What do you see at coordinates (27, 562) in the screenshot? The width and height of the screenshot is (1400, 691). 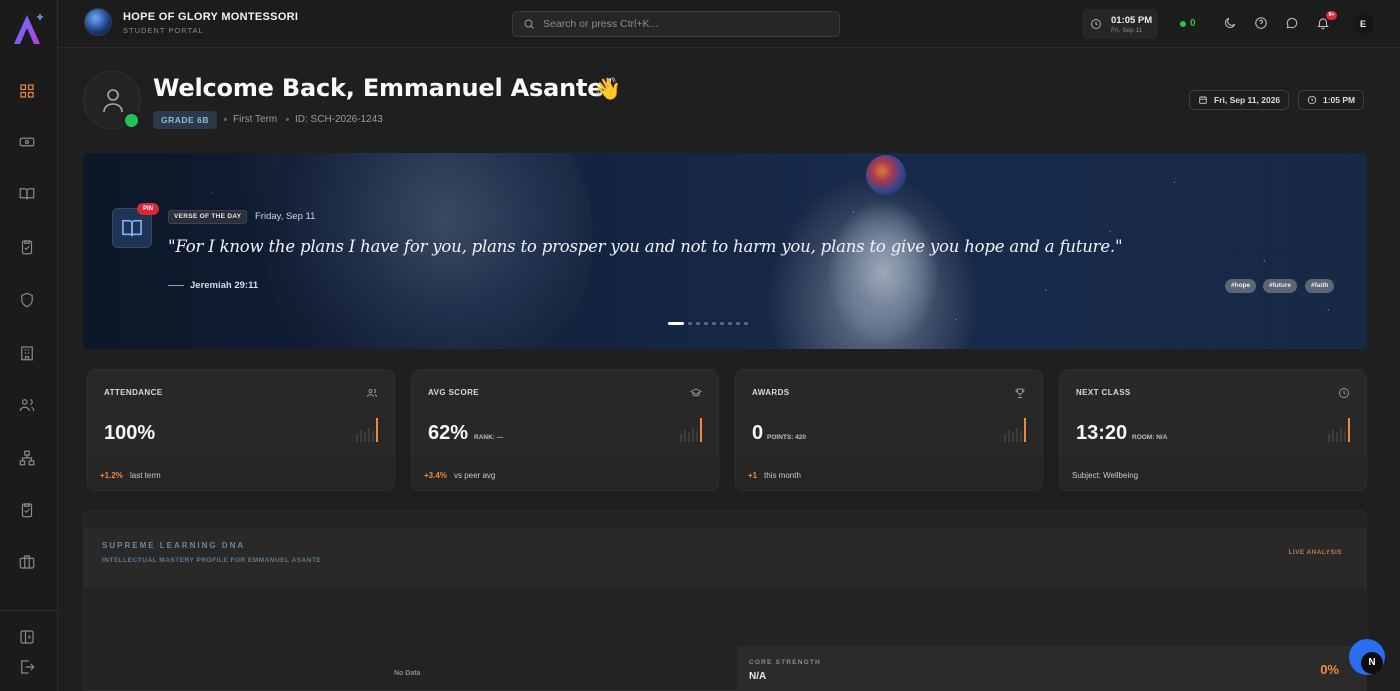 I see `briefcase-icon` at bounding box center [27, 562].